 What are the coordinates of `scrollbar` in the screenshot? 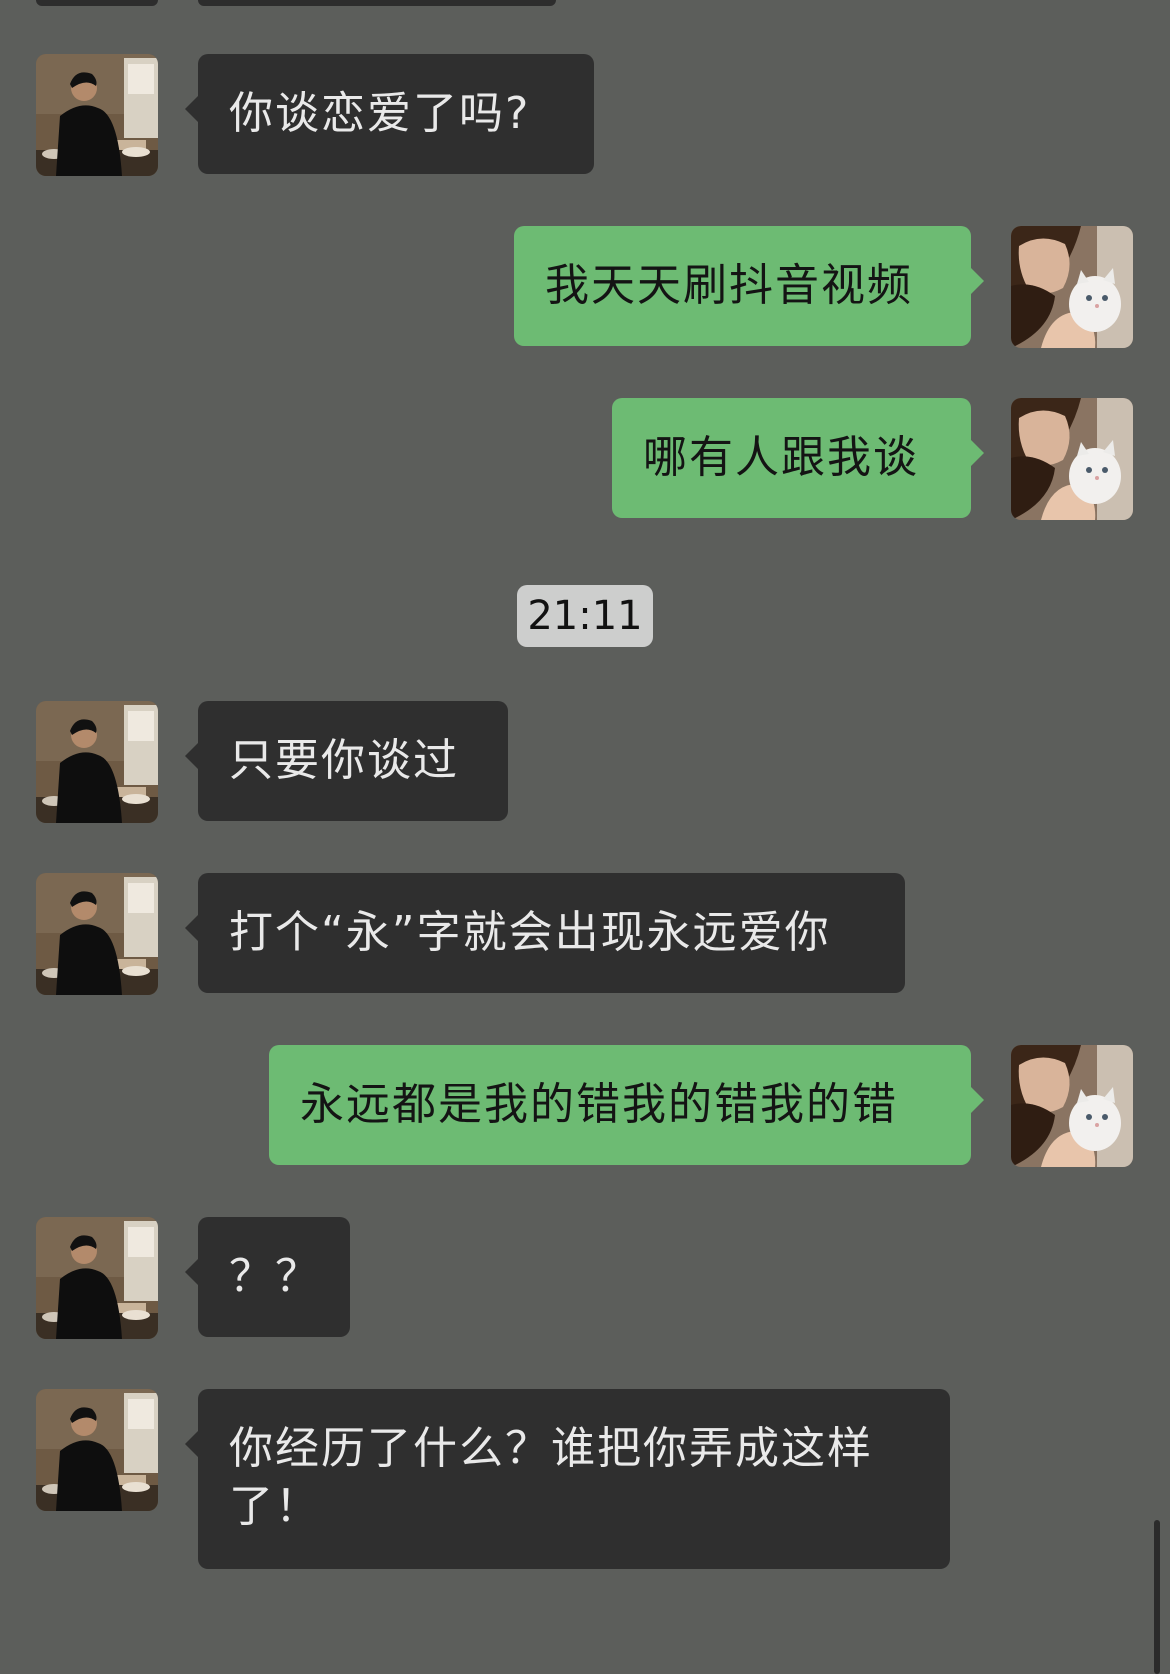 It's located at (1157, 1597).